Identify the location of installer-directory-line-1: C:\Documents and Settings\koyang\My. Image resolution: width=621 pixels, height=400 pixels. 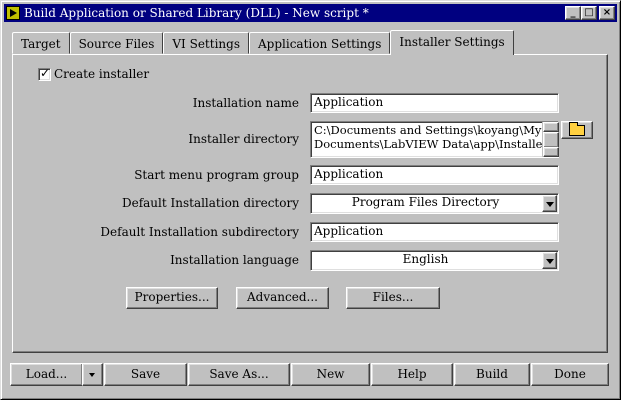
(428, 130).